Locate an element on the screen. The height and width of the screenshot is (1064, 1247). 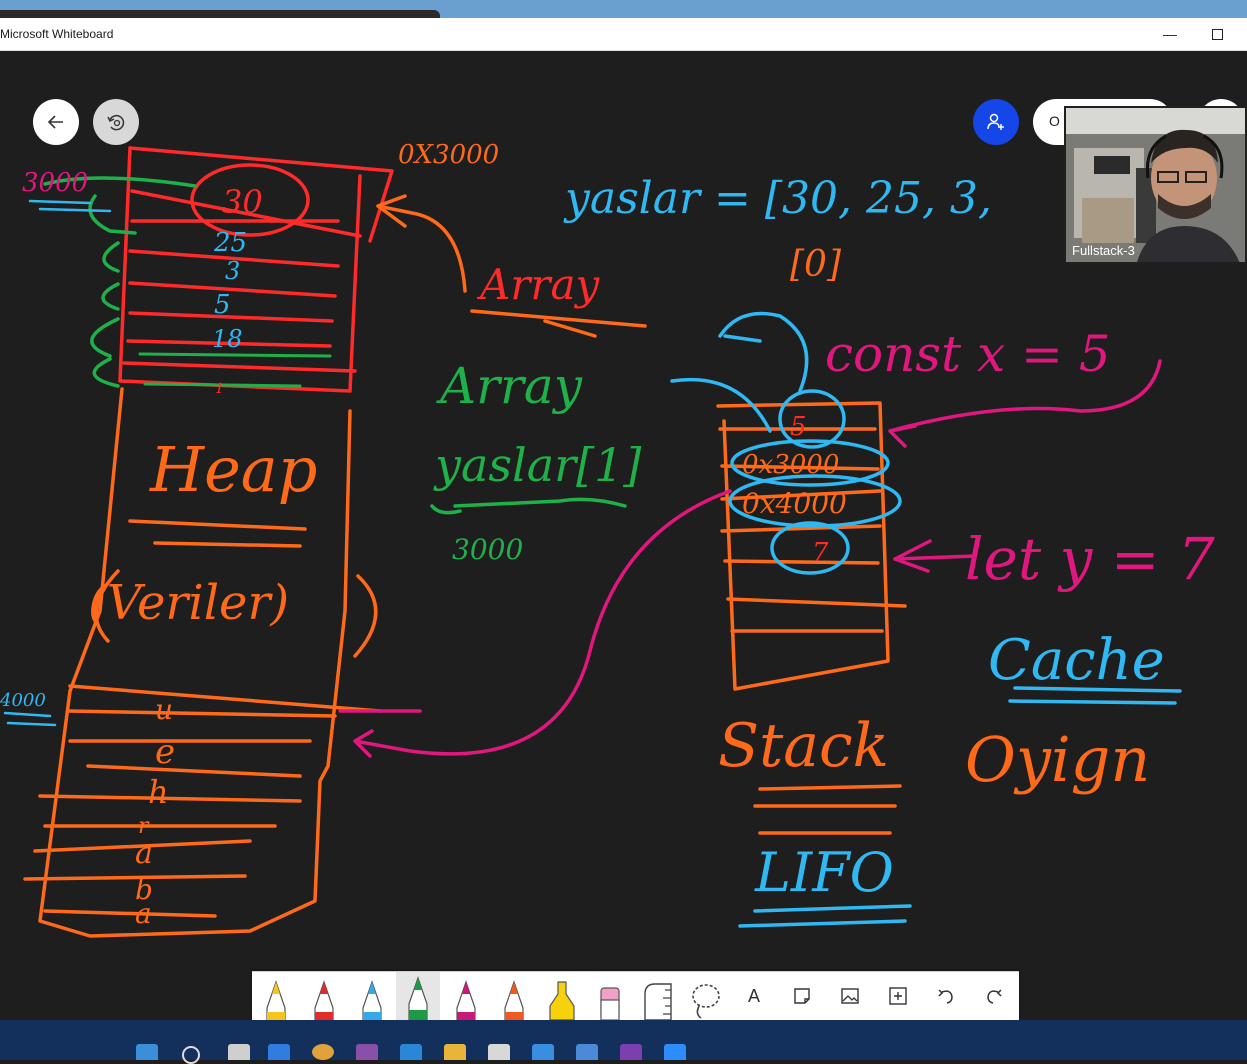
text-tool: A is located at coordinates (754, 996).